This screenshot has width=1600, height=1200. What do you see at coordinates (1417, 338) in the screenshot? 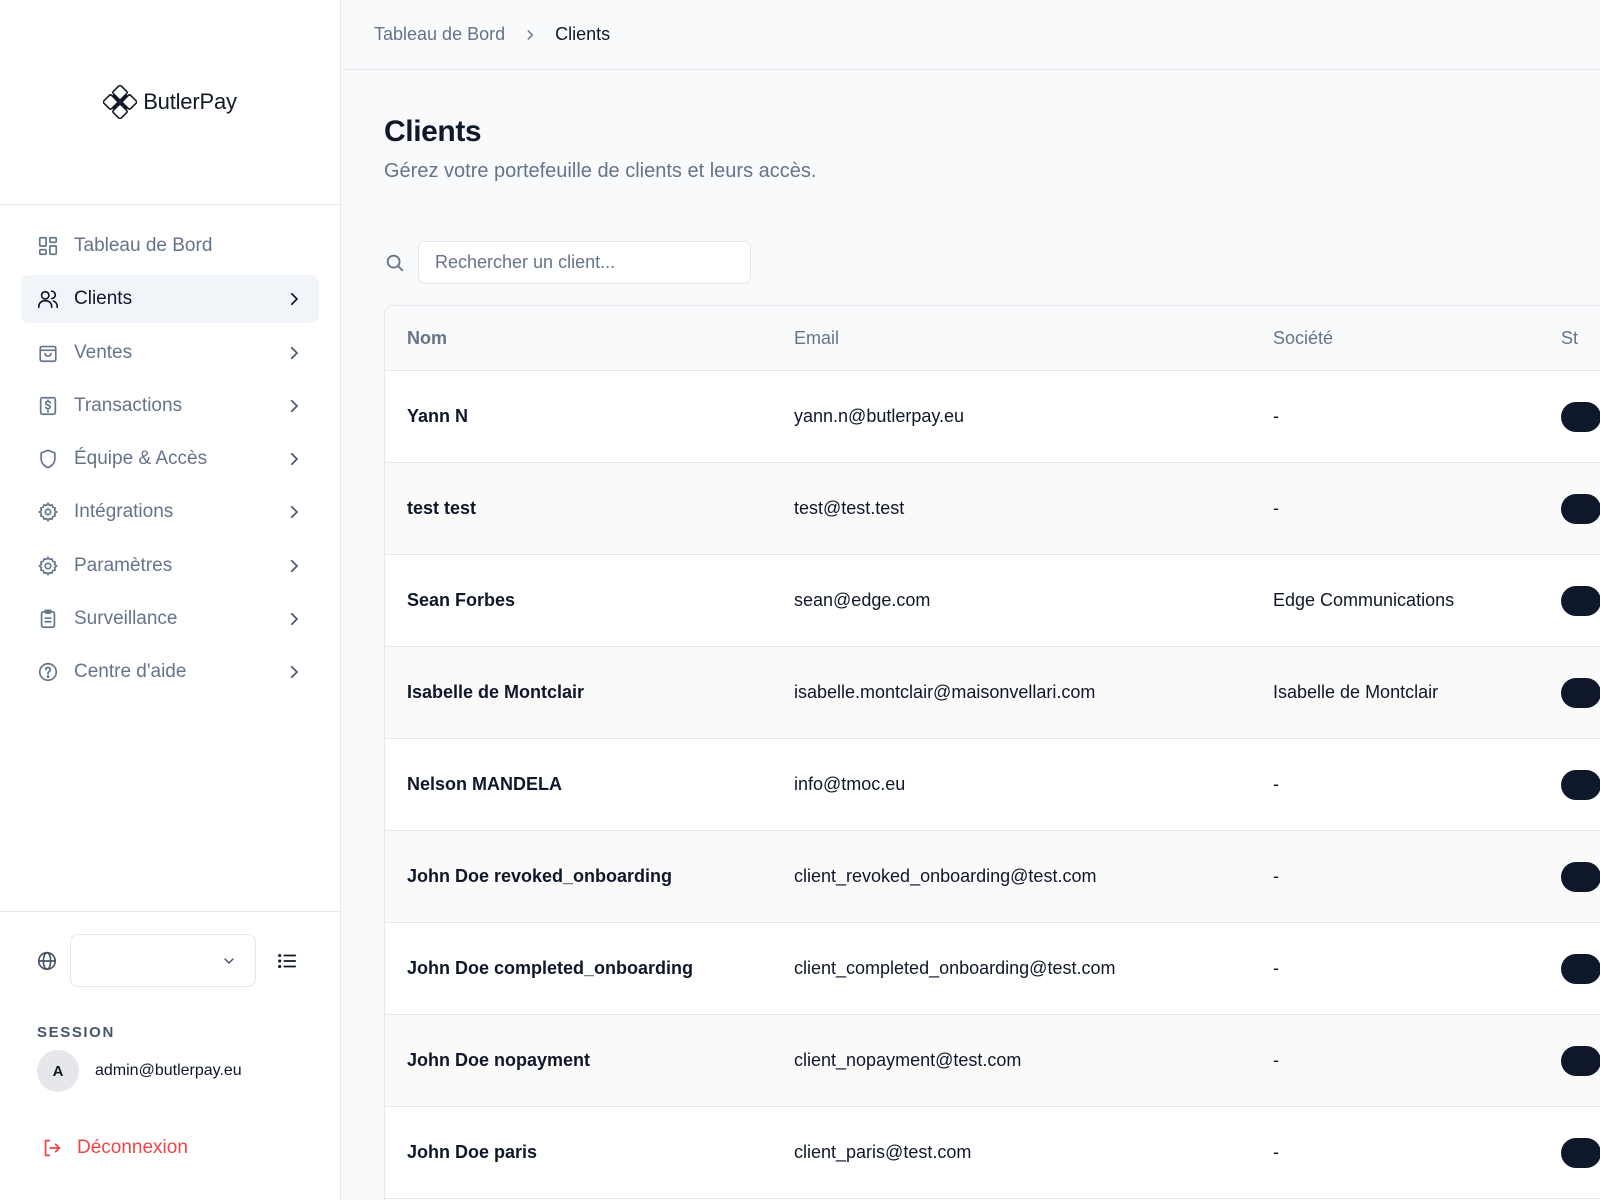
I see `column-header-company: Société` at bounding box center [1417, 338].